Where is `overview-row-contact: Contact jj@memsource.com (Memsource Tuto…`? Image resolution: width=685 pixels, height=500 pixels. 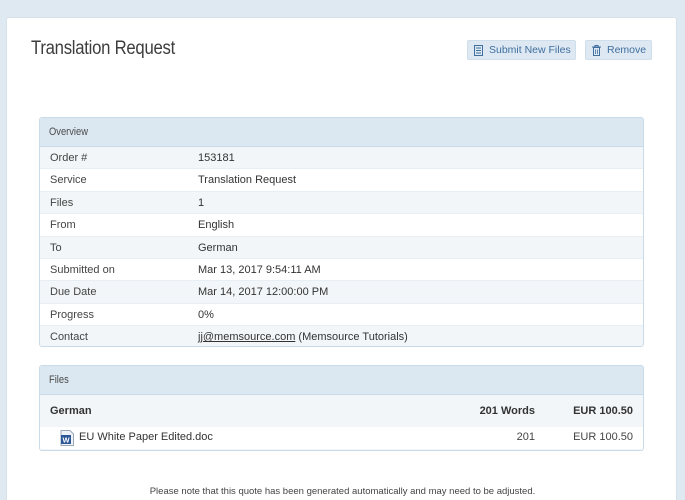 overview-row-contact: Contact jj@memsource.com (Memsource Tuto… is located at coordinates (341, 336).